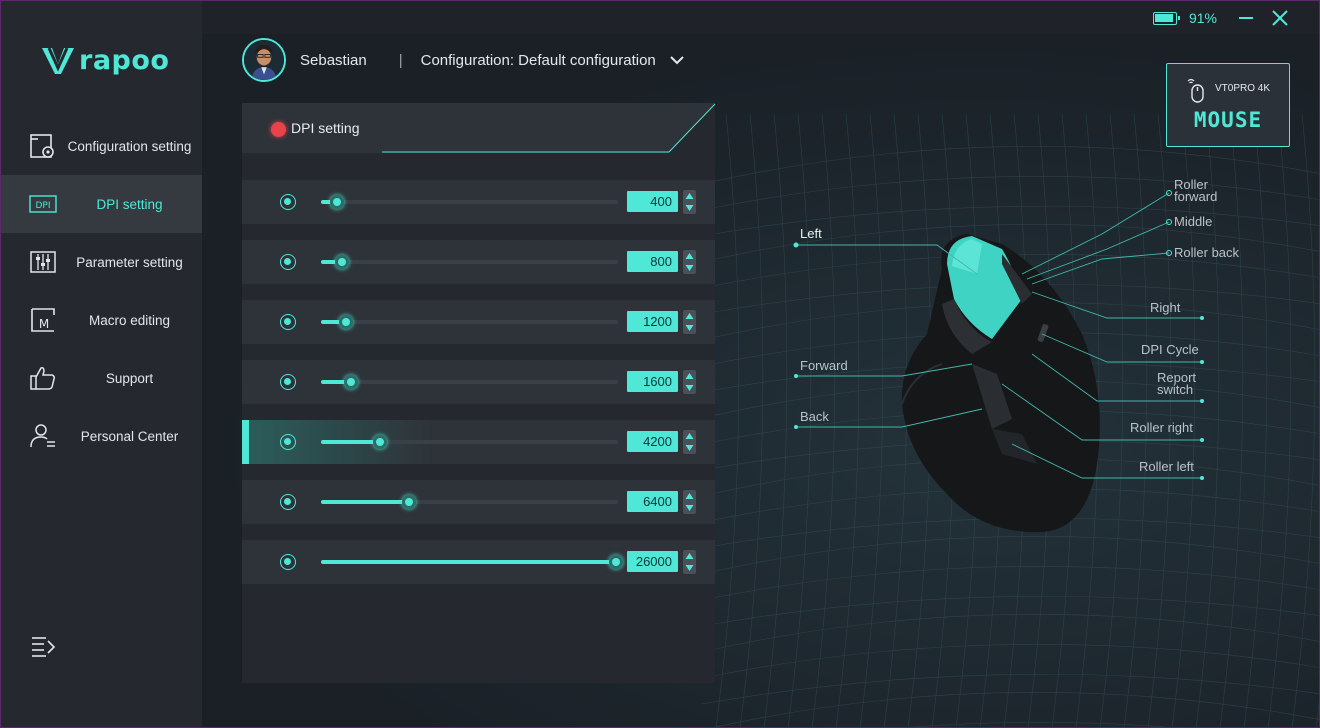 This screenshot has height=728, width=1320. What do you see at coordinates (101, 378) in the screenshot?
I see `sidebar-item-support: Support` at bounding box center [101, 378].